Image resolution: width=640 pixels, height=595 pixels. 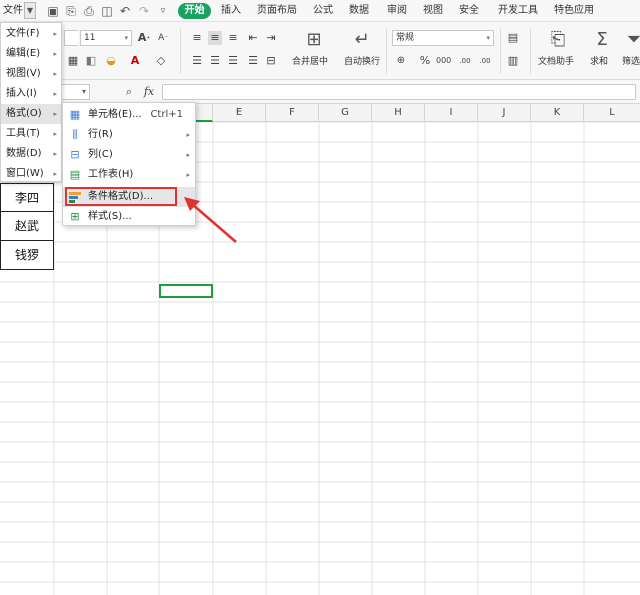 I want to click on column-header: K, so click(x=557, y=113).